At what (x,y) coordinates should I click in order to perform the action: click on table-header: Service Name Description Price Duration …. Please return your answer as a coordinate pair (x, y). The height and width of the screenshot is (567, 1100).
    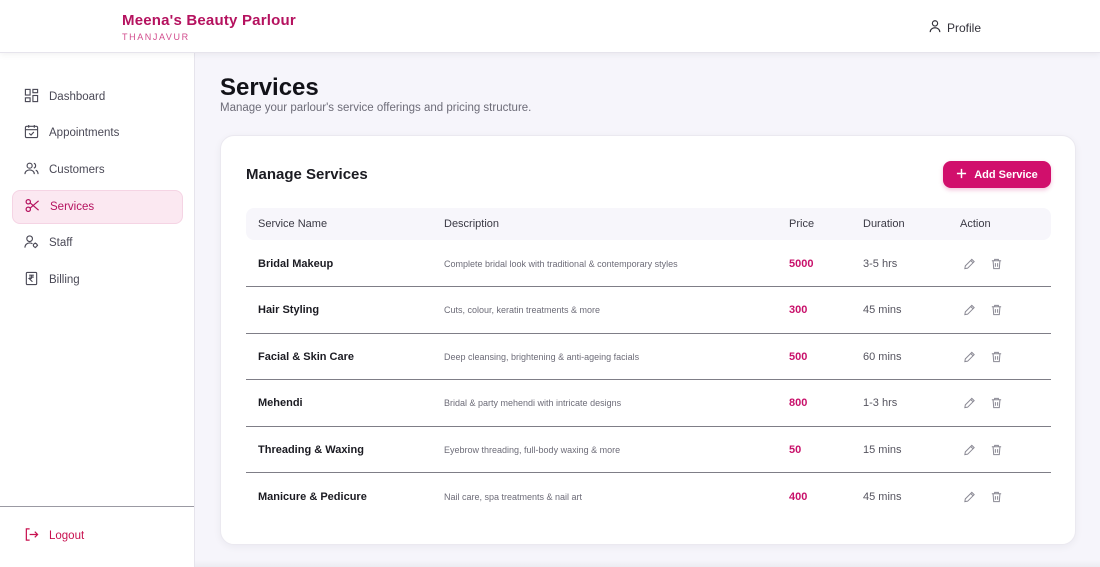
    Looking at the image, I should click on (648, 224).